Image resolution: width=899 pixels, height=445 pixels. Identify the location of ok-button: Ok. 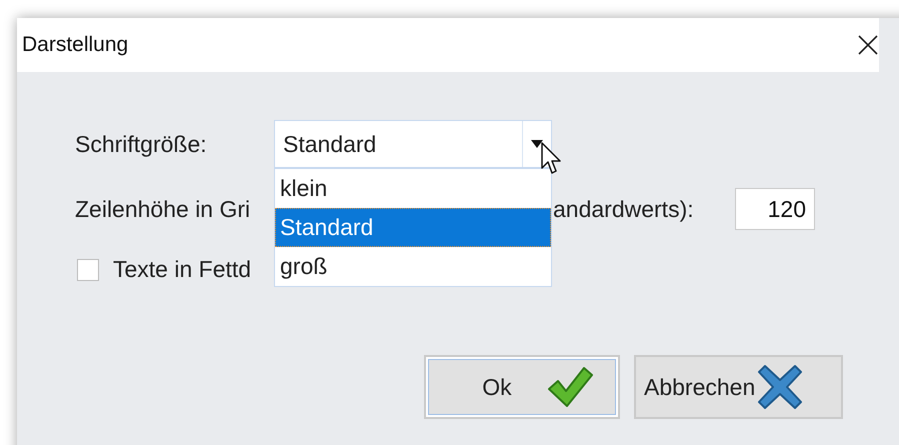
(522, 387).